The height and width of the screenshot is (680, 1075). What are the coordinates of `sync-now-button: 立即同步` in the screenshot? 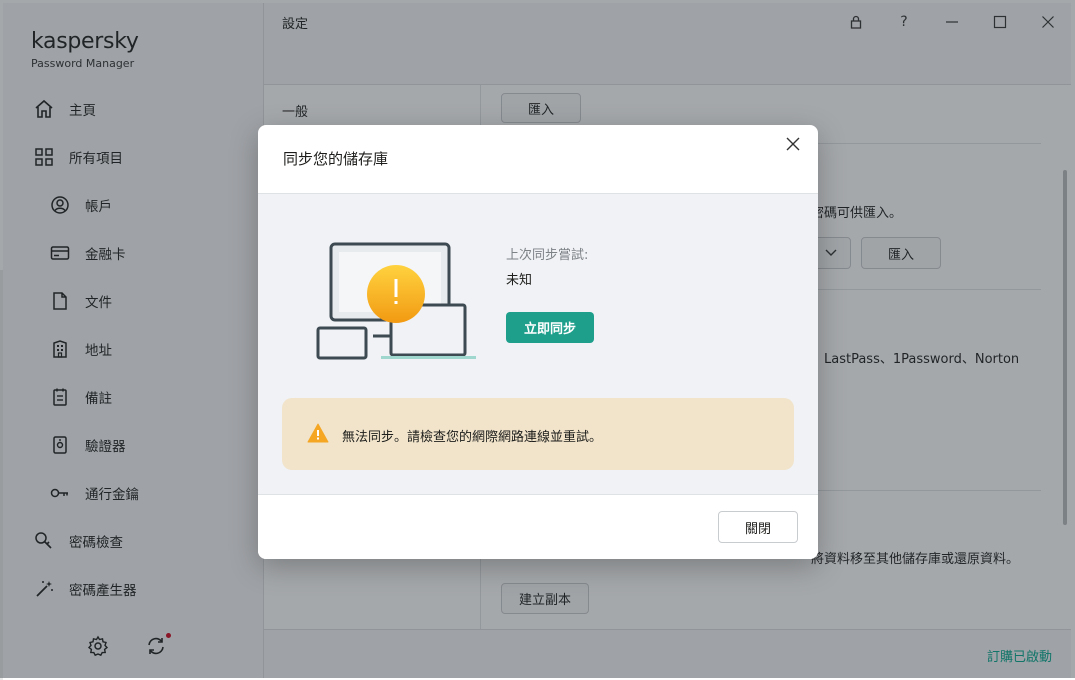 It's located at (550, 327).